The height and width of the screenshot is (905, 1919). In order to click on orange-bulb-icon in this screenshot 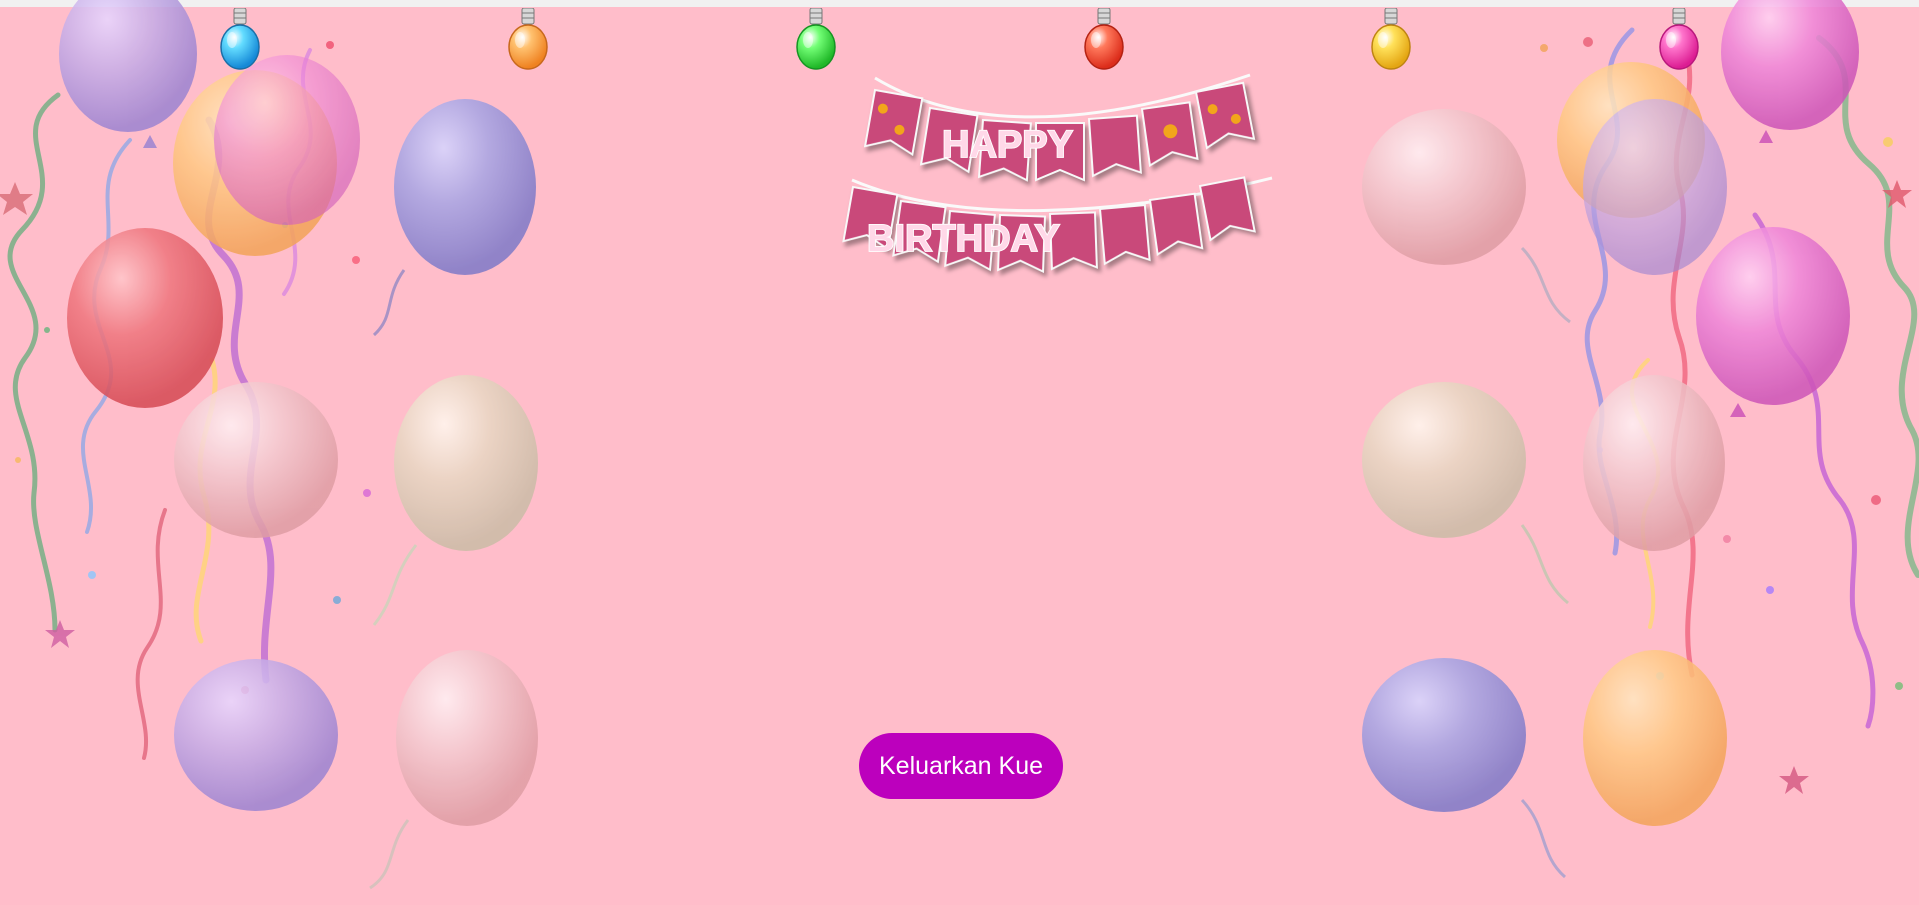, I will do `click(528, 39)`.